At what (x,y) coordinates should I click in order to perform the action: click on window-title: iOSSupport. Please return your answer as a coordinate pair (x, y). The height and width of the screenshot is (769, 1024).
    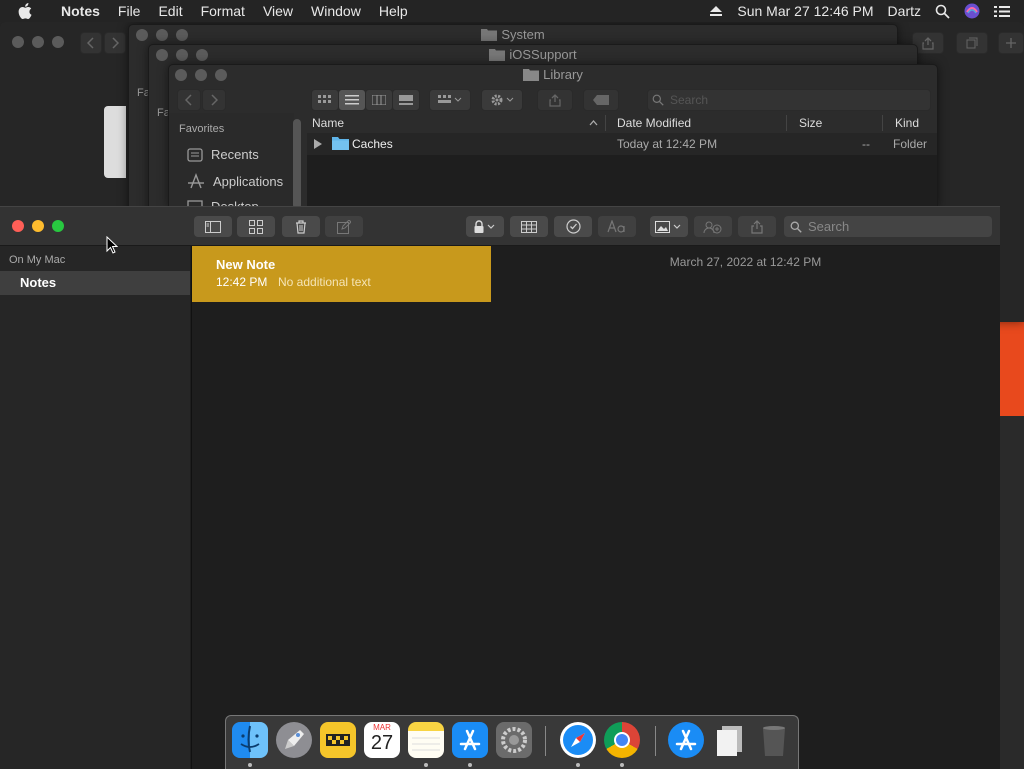
    Looking at the image, I should click on (533, 55).